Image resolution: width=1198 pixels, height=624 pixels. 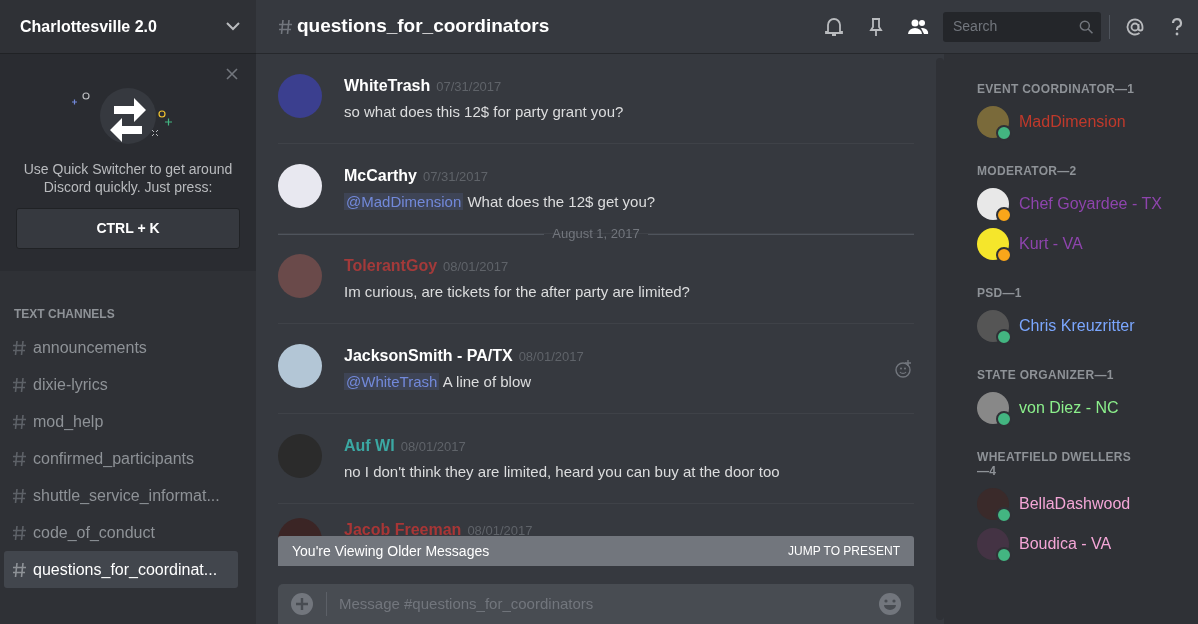 What do you see at coordinates (562, 472) in the screenshot?
I see `message-text: no I don't think they are limited, heard you can buy at the door too` at bounding box center [562, 472].